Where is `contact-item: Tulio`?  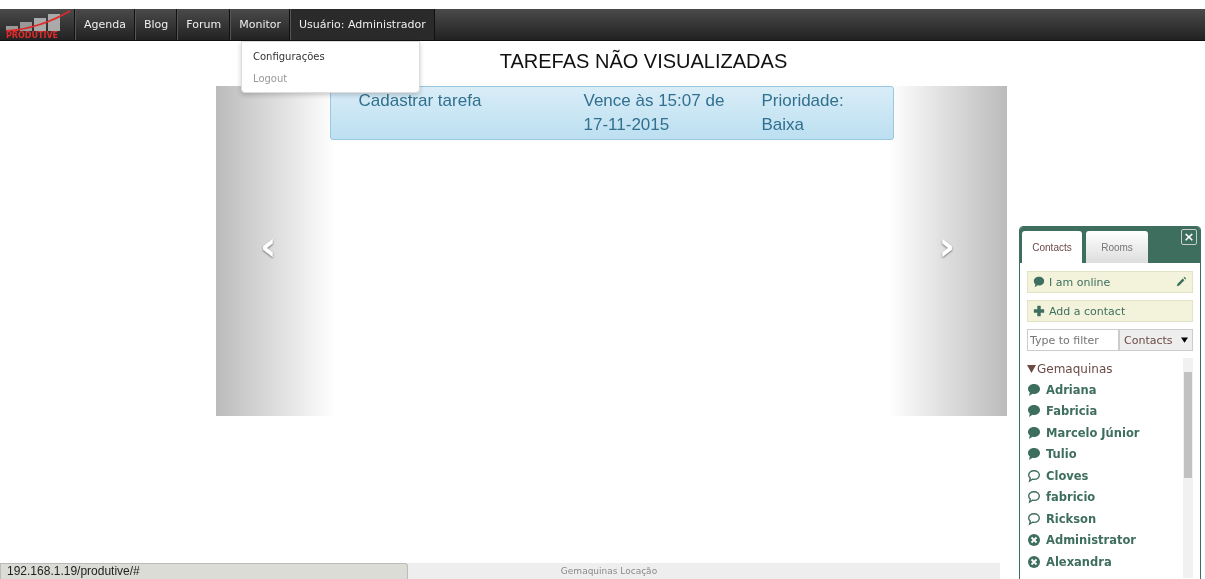
contact-item: Tulio is located at coordinates (1103, 454).